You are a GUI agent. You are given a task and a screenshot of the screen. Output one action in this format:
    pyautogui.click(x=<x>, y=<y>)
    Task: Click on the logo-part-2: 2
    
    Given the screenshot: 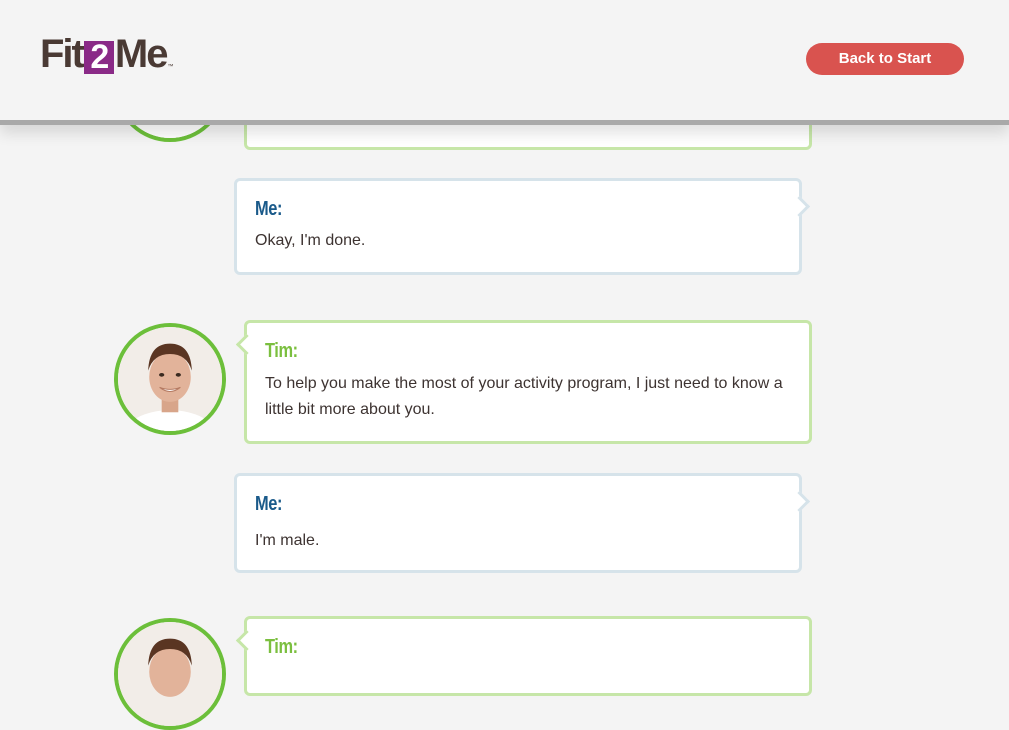 What is the action you would take?
    pyautogui.click(x=98, y=57)
    